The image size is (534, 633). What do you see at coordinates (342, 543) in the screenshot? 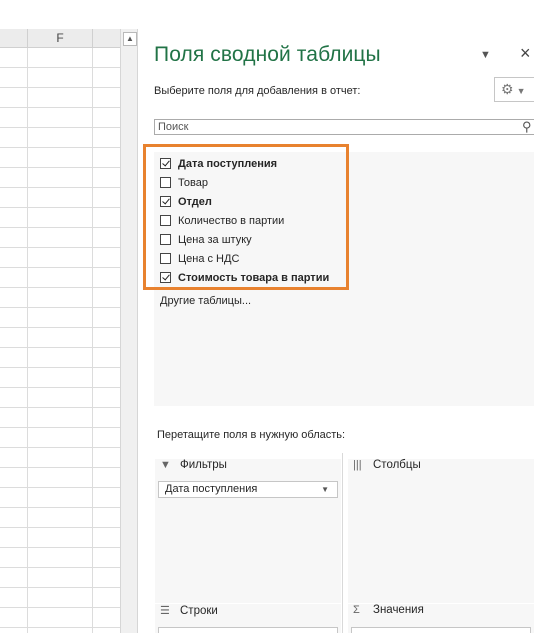
I see `area-divider` at bounding box center [342, 543].